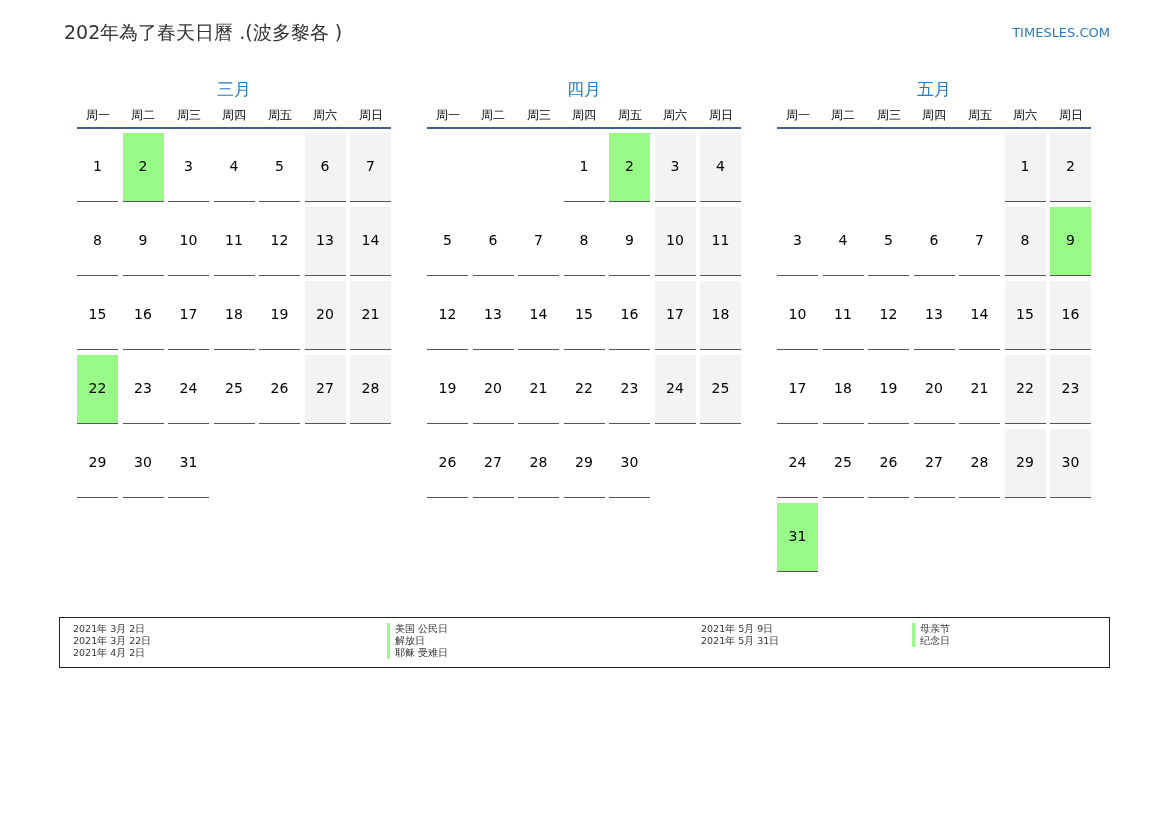 The width and height of the screenshot is (1169, 827). Describe the element at coordinates (113, 640) in the screenshot. I see `holiday-date: 2021年 3月 22日` at that location.